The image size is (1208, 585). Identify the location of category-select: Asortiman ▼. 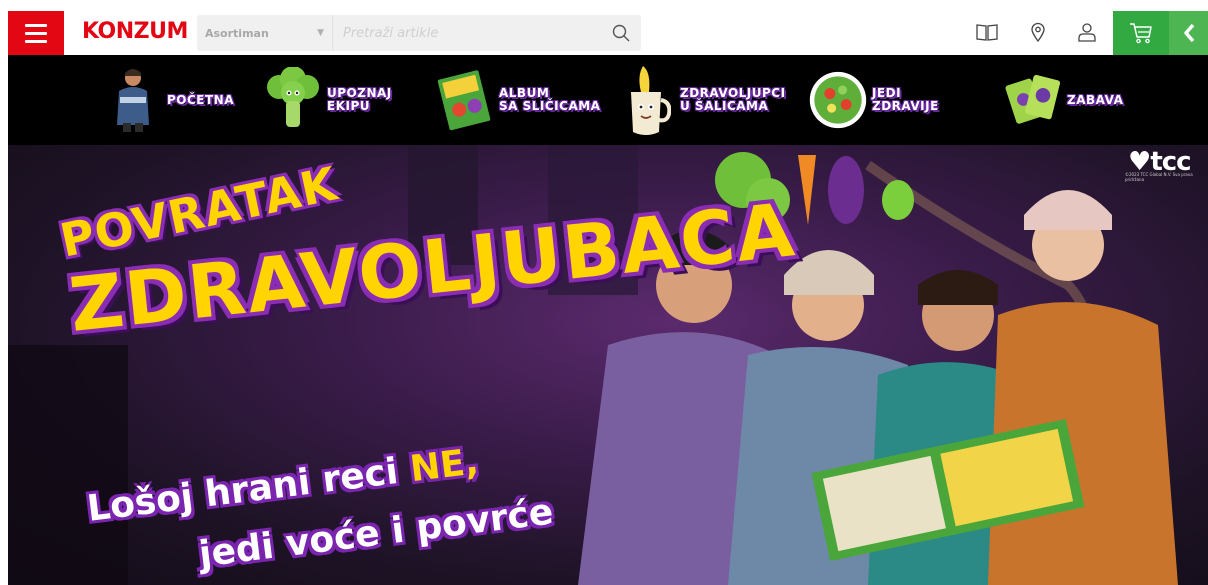
(265, 33).